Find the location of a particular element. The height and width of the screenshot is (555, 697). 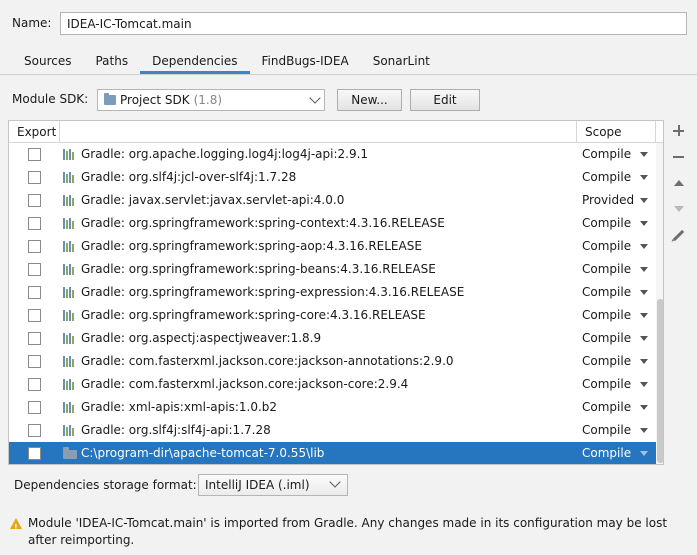

move-up-button is located at coordinates (679, 183).